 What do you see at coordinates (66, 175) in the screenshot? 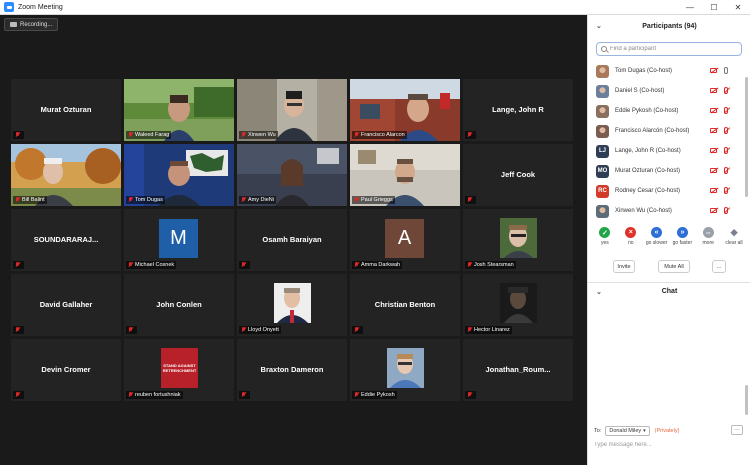
I see `video-tile-bill-balint: Bill Balint` at bounding box center [66, 175].